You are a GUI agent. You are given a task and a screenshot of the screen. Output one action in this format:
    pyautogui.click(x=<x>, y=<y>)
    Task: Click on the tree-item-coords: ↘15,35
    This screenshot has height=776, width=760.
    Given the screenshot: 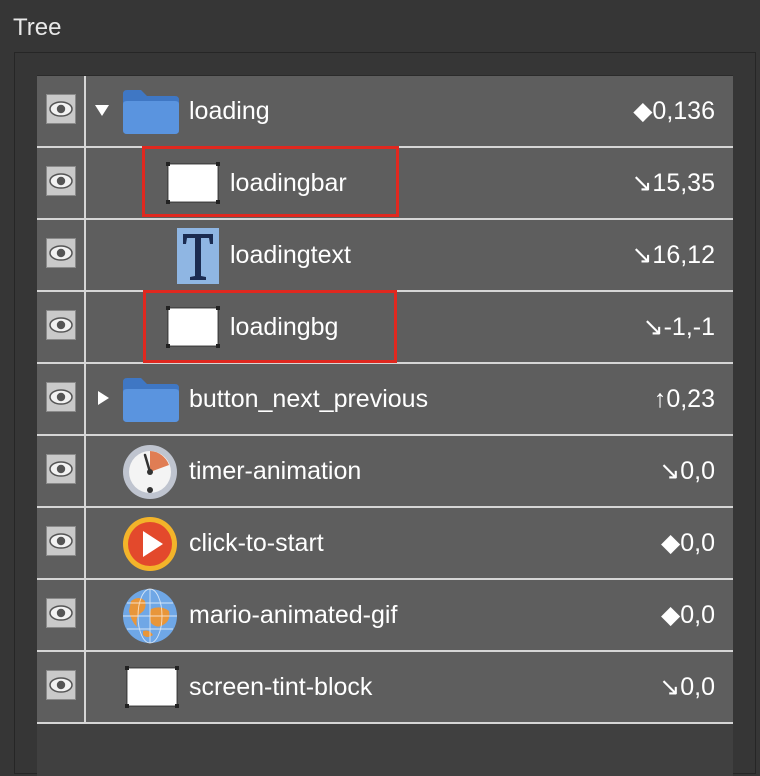 What is the action you would take?
    pyautogui.click(x=673, y=183)
    